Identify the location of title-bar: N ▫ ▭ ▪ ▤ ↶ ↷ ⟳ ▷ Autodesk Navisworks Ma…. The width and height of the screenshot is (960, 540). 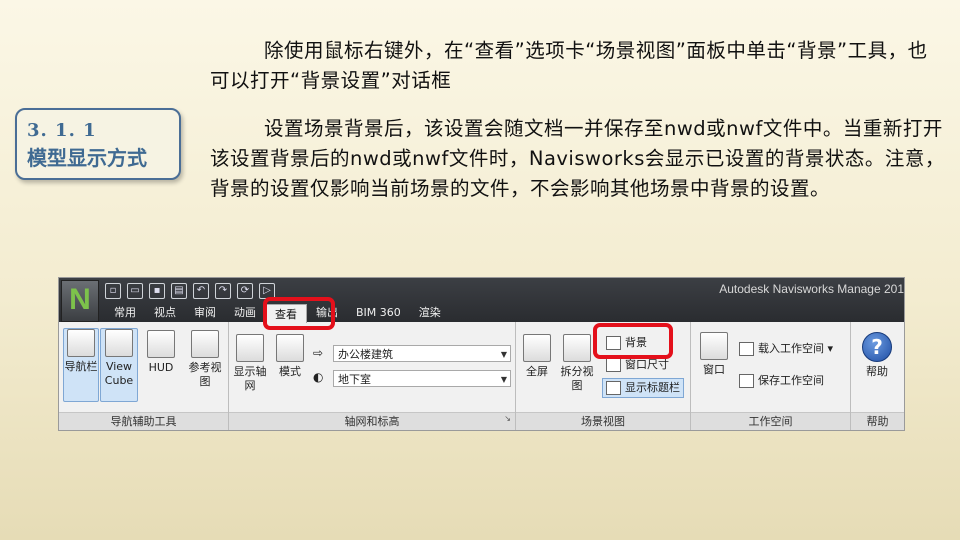
(481, 300).